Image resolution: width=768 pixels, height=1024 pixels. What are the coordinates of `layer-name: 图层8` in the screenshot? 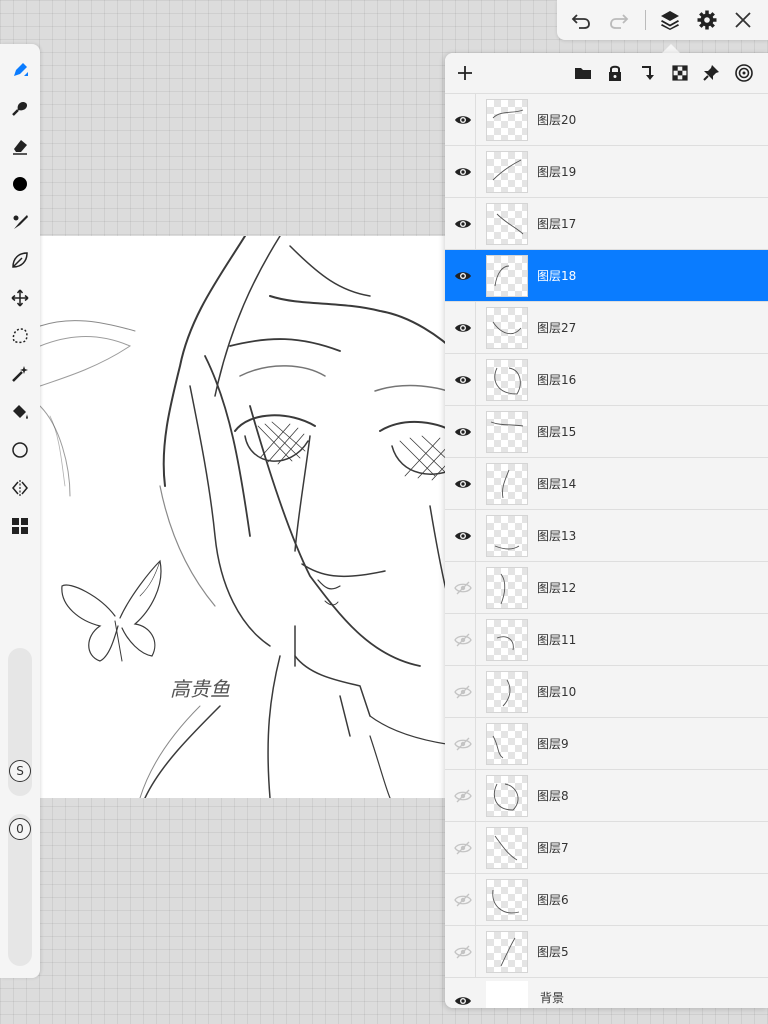 It's located at (553, 796).